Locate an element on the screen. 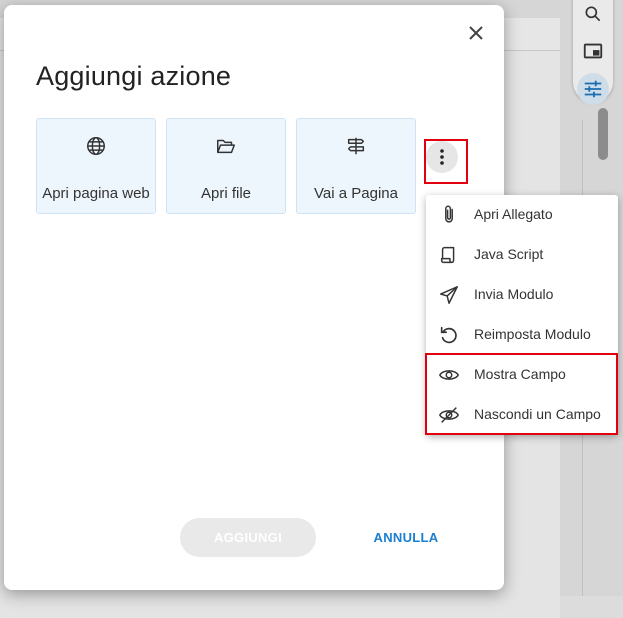 This screenshot has width=623, height=618. menu-item-label: Java Script is located at coordinates (509, 254).